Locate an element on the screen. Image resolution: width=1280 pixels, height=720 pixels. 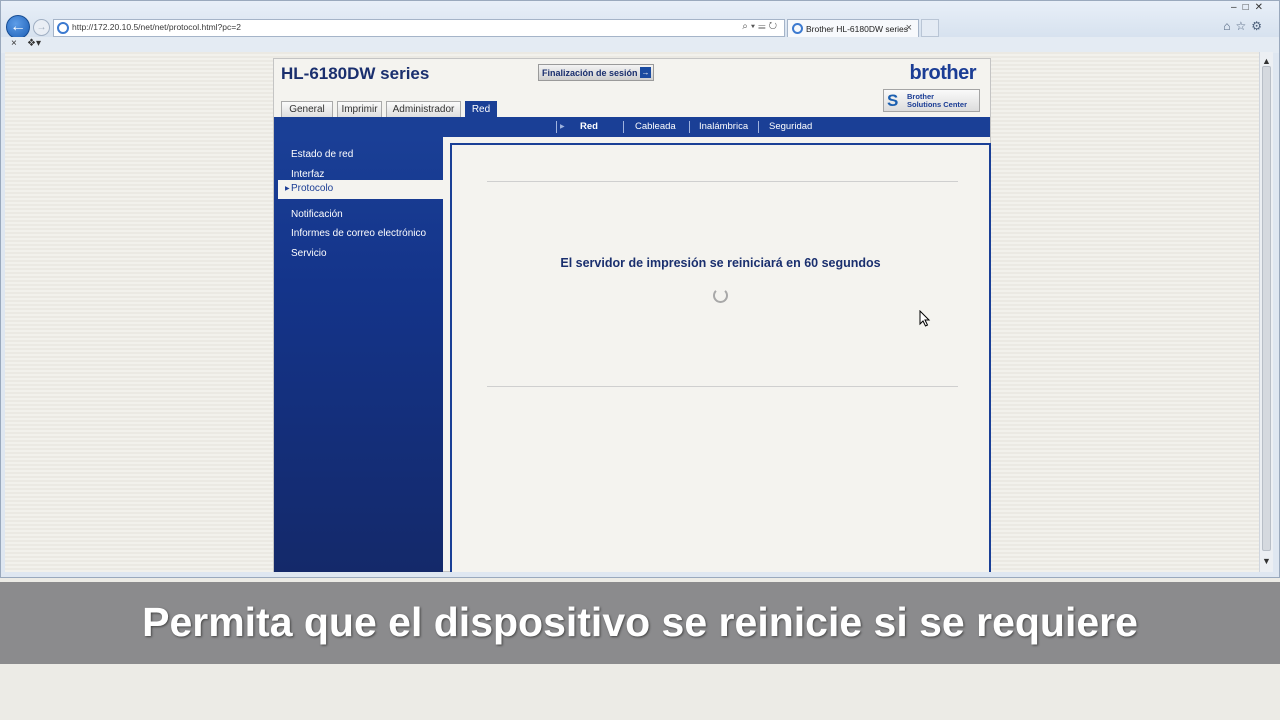
solutions-center-button: S Brother Solutions Center is located at coordinates (931, 100).